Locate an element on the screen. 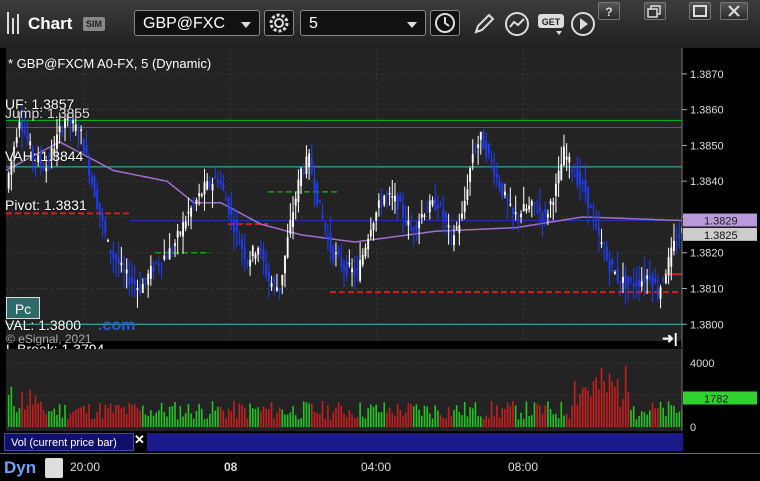 The width and height of the screenshot is (760, 481). maximize-button is located at coordinates (700, 11).